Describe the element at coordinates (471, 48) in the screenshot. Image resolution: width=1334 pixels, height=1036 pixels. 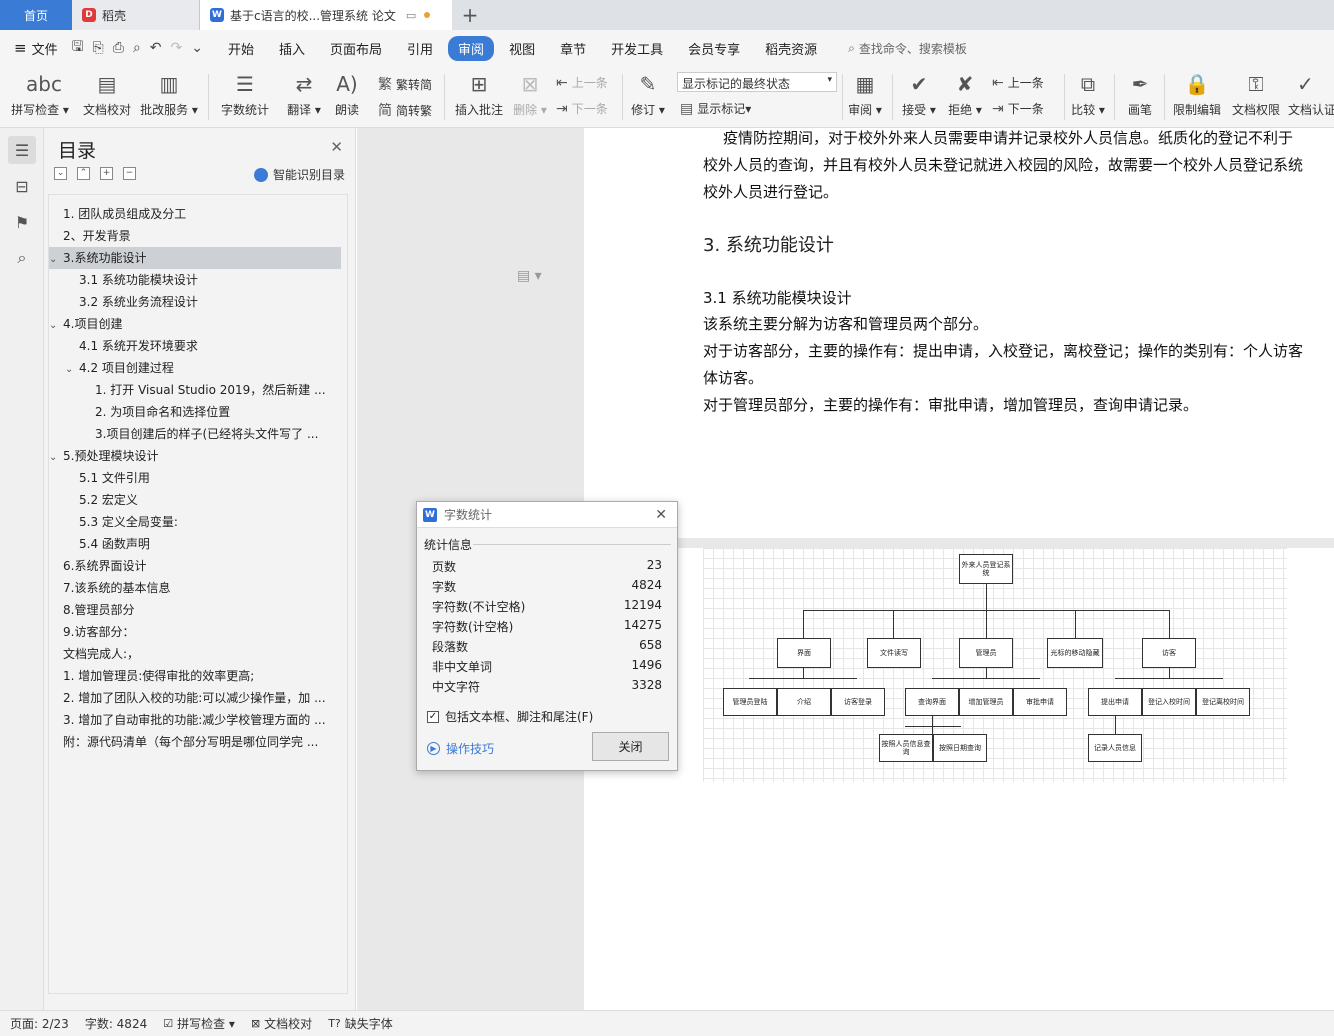
I see `menu-review: 审阅` at that location.